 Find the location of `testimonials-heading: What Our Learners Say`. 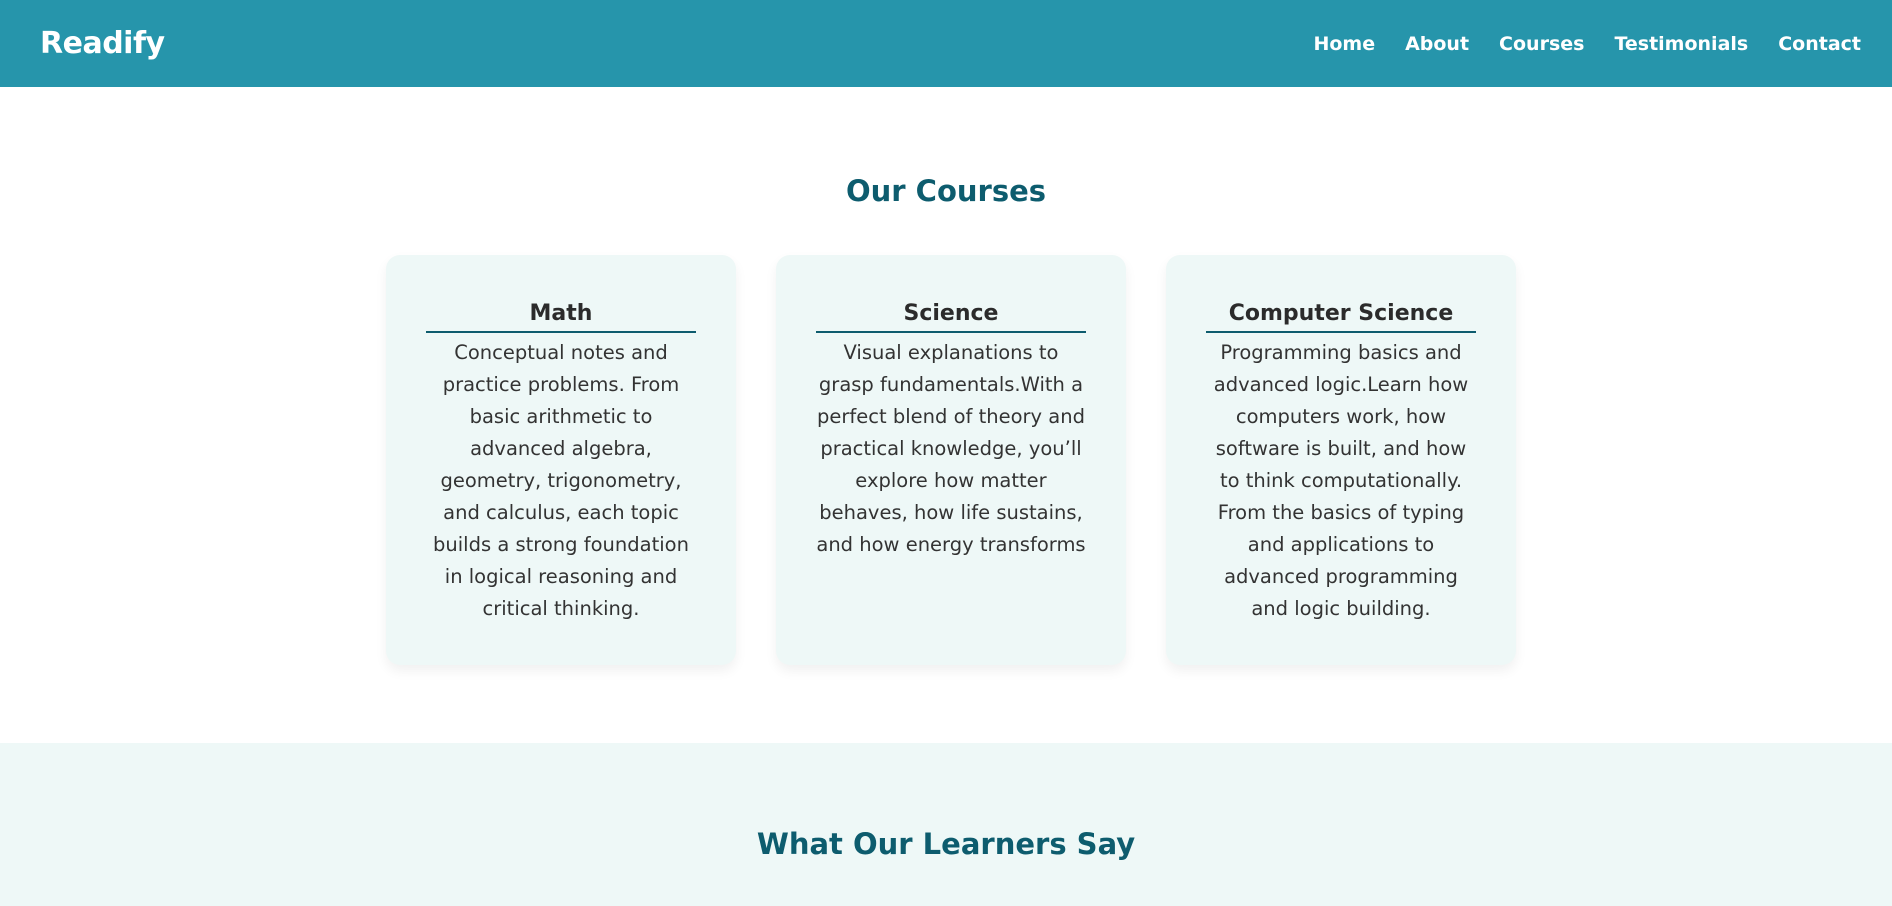

testimonials-heading: What Our Learners Say is located at coordinates (946, 844).